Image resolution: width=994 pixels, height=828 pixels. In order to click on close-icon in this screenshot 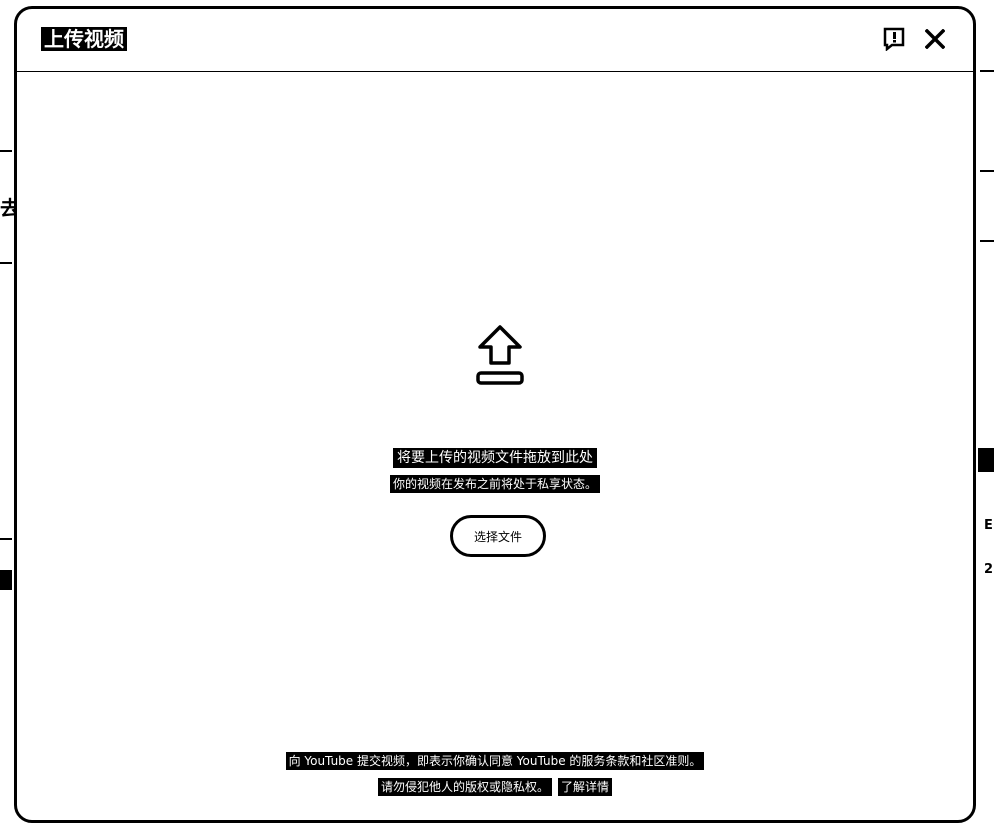, I will do `click(935, 39)`.